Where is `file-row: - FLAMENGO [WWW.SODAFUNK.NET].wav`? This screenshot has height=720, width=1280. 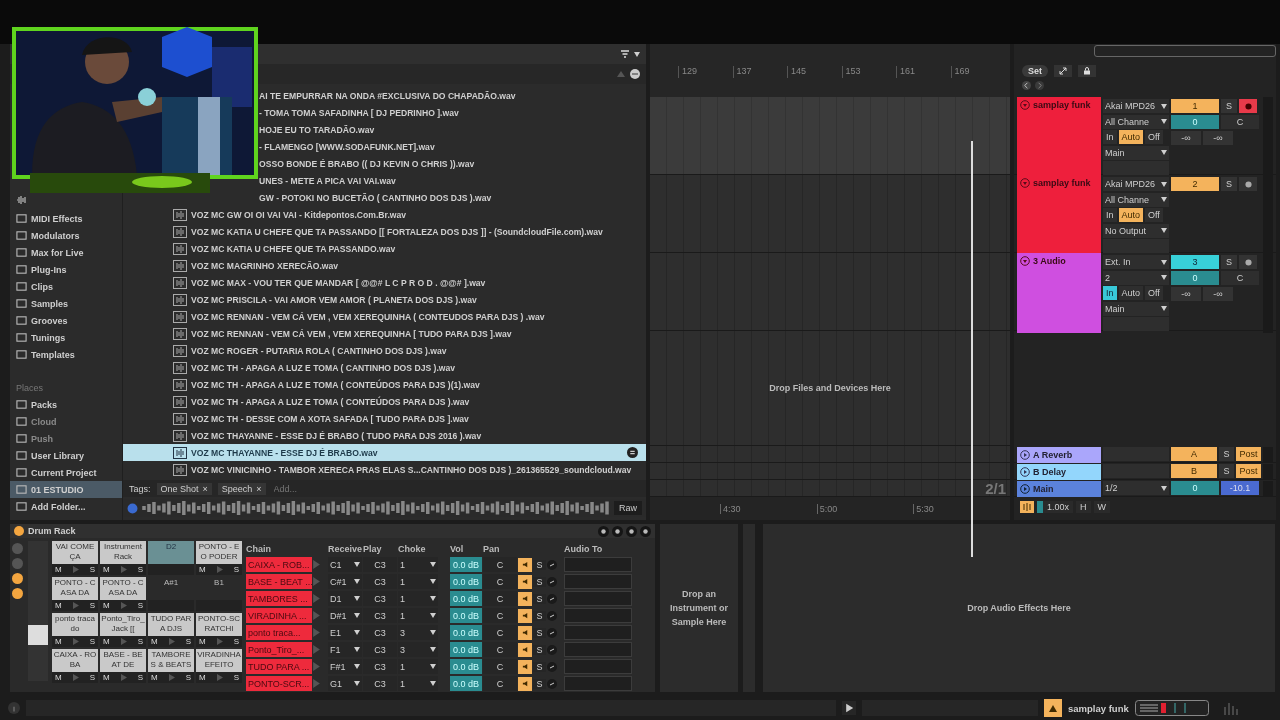
file-row: - FLAMENGO [WWW.SODAFUNK.NET].wav is located at coordinates (452, 146).